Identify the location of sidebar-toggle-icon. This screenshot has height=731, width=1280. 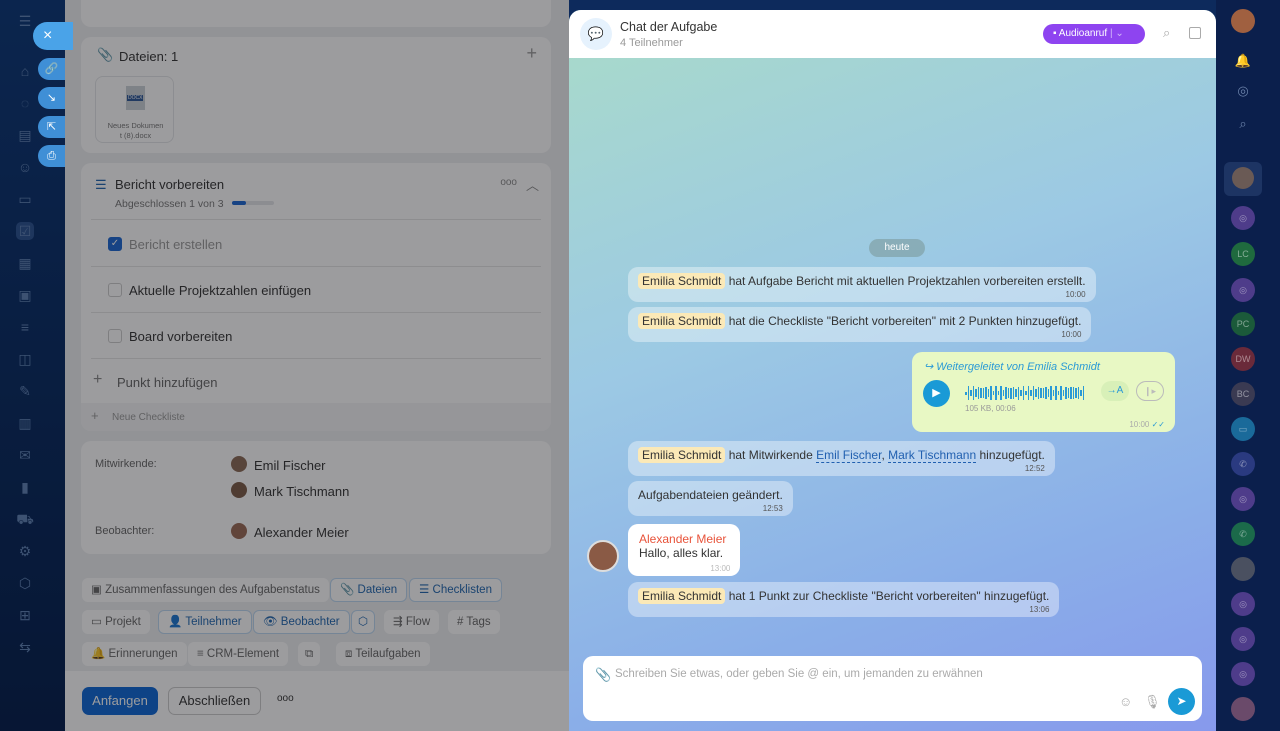
(1195, 33).